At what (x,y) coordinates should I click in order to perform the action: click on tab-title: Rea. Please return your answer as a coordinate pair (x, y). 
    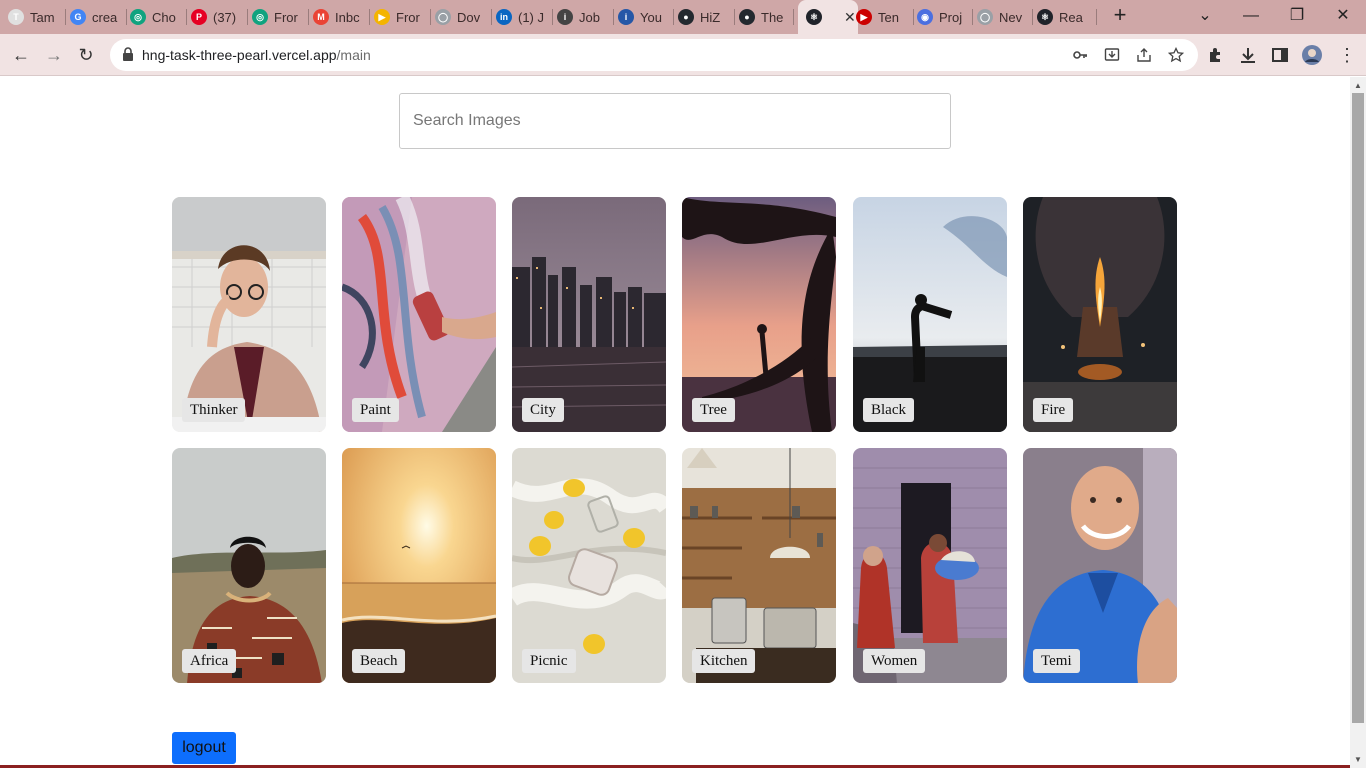
    Looking at the image, I should click on (1071, 17).